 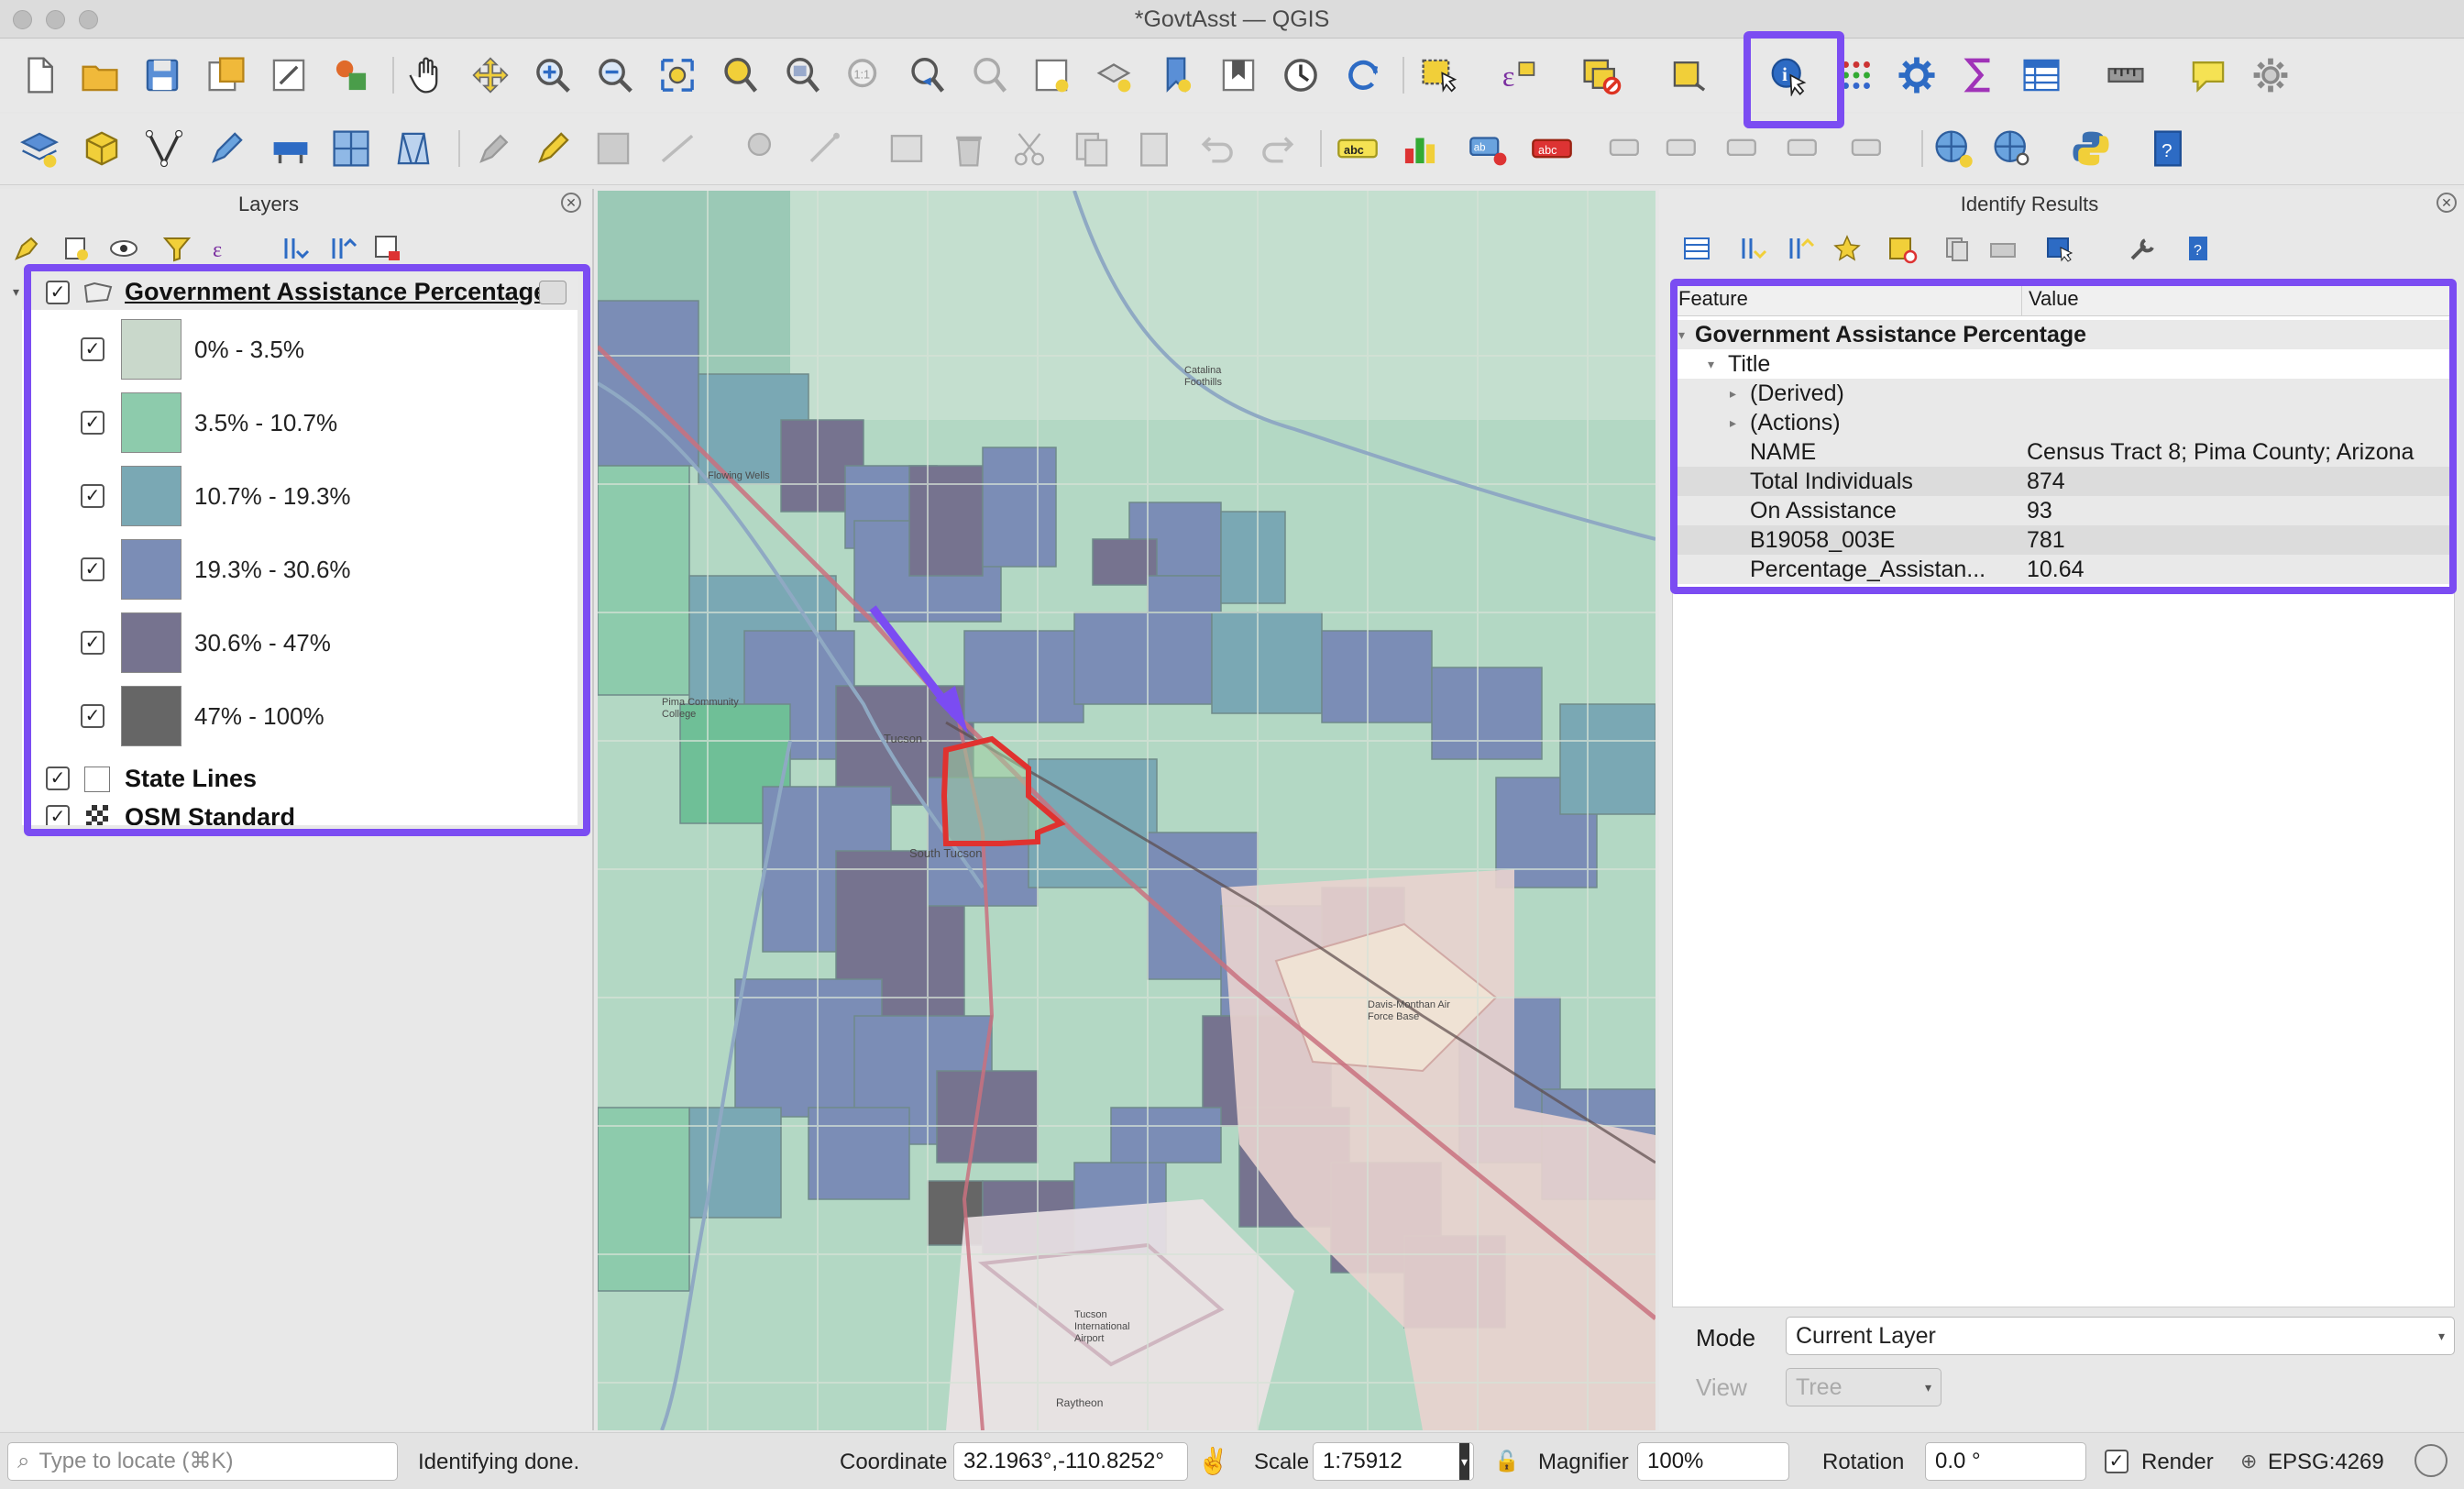 What do you see at coordinates (2064, 481) in the screenshot?
I see `identify-attribute-row: Total Individuals 874` at bounding box center [2064, 481].